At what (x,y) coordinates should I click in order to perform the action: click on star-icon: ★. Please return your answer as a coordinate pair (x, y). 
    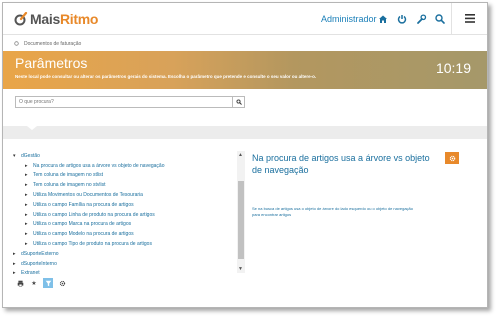
    Looking at the image, I should click on (34, 283).